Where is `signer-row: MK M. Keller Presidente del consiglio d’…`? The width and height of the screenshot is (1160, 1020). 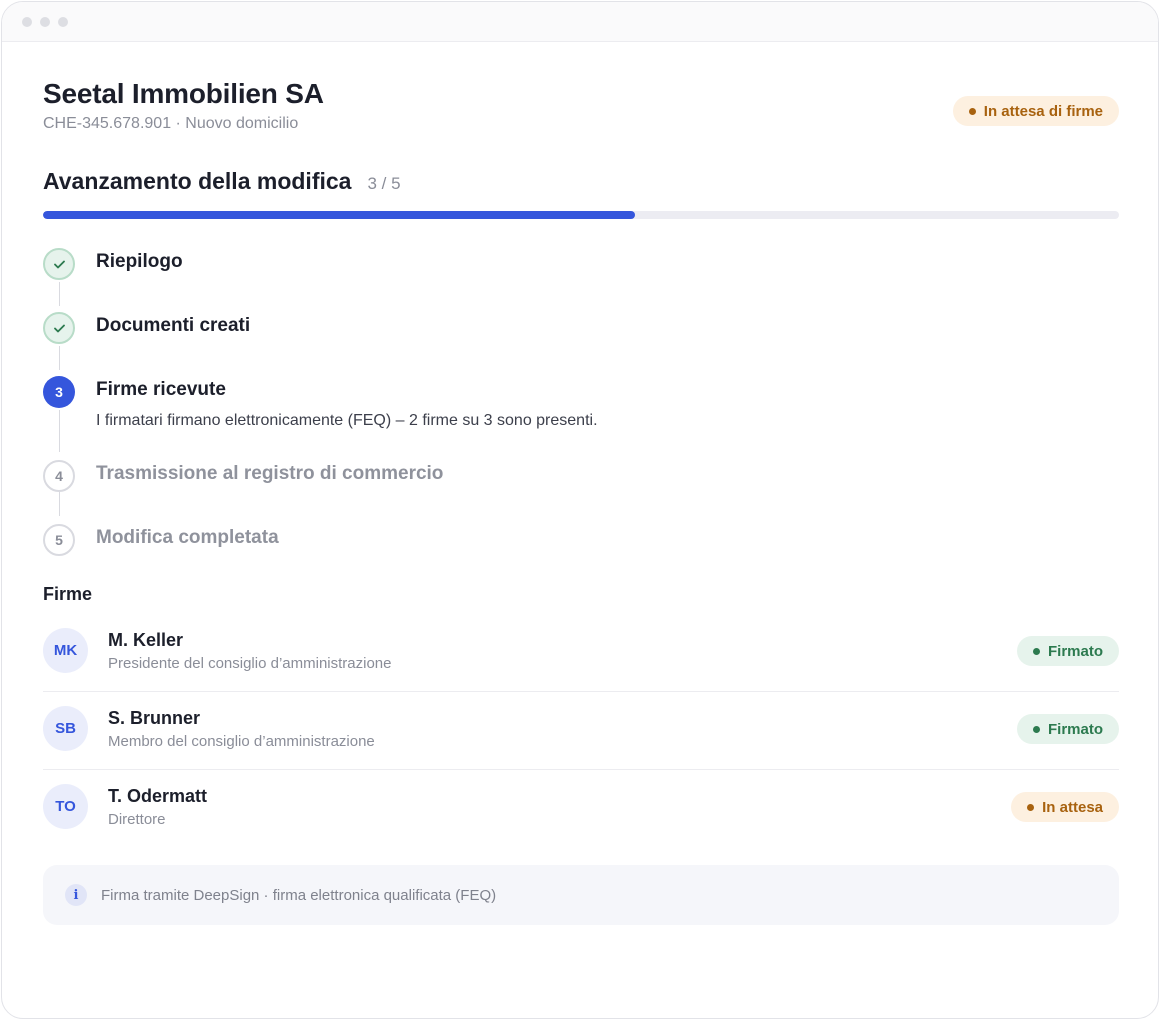 signer-row: MK M. Keller Presidente del consiglio d’… is located at coordinates (581, 653).